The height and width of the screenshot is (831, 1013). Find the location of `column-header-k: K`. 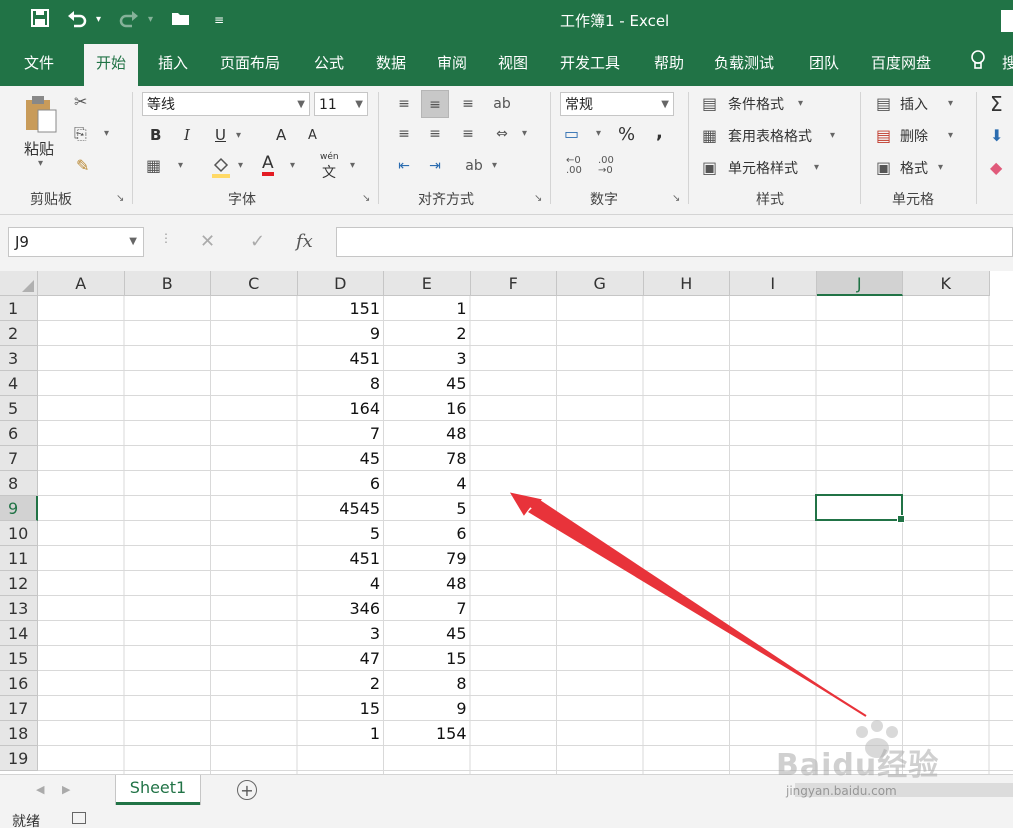

column-header-k: K is located at coordinates (946, 283).